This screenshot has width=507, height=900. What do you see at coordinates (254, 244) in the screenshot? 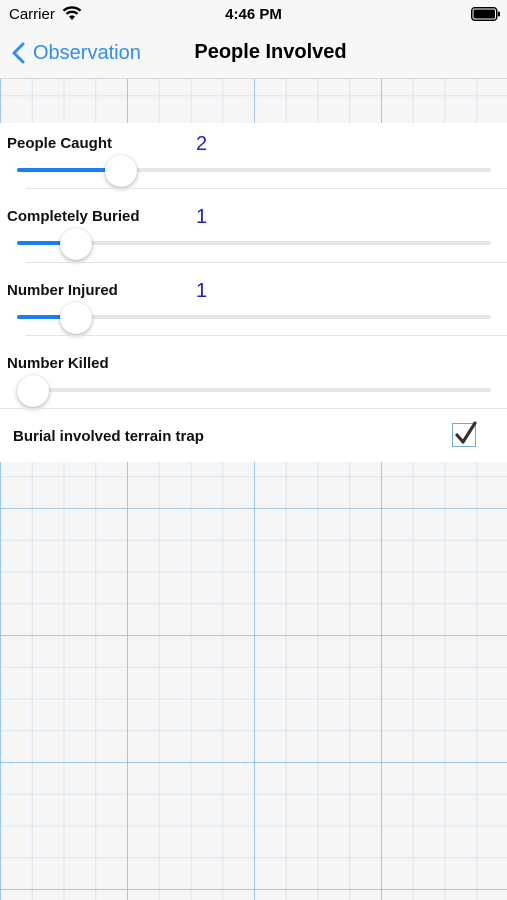
I see `completely-buried-slider` at bounding box center [254, 244].